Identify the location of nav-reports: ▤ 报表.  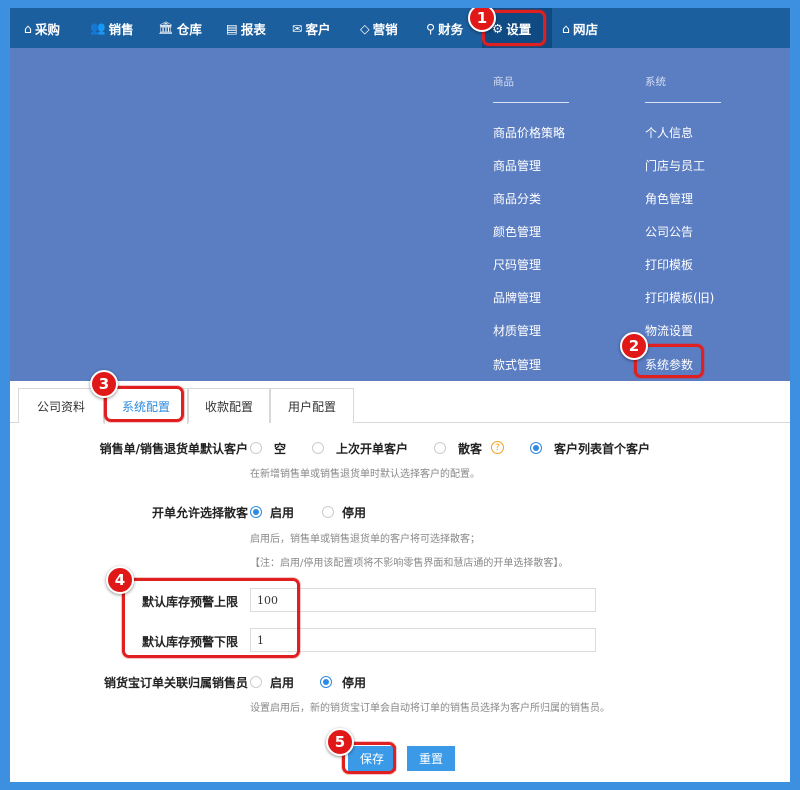
(246, 28).